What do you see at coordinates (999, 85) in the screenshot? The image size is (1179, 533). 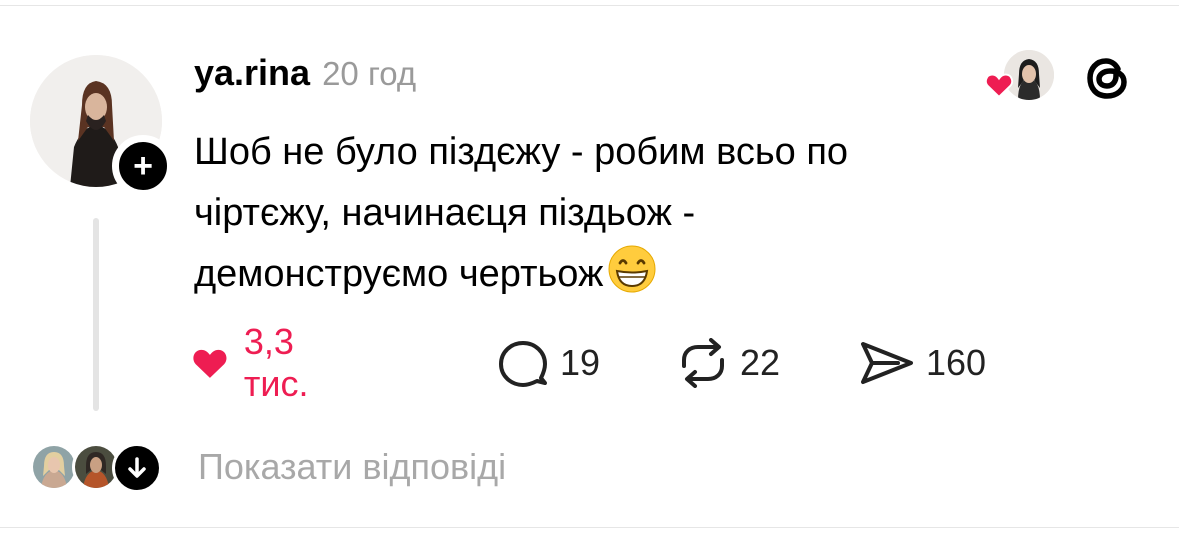 I see `liker-heart-icon` at bounding box center [999, 85].